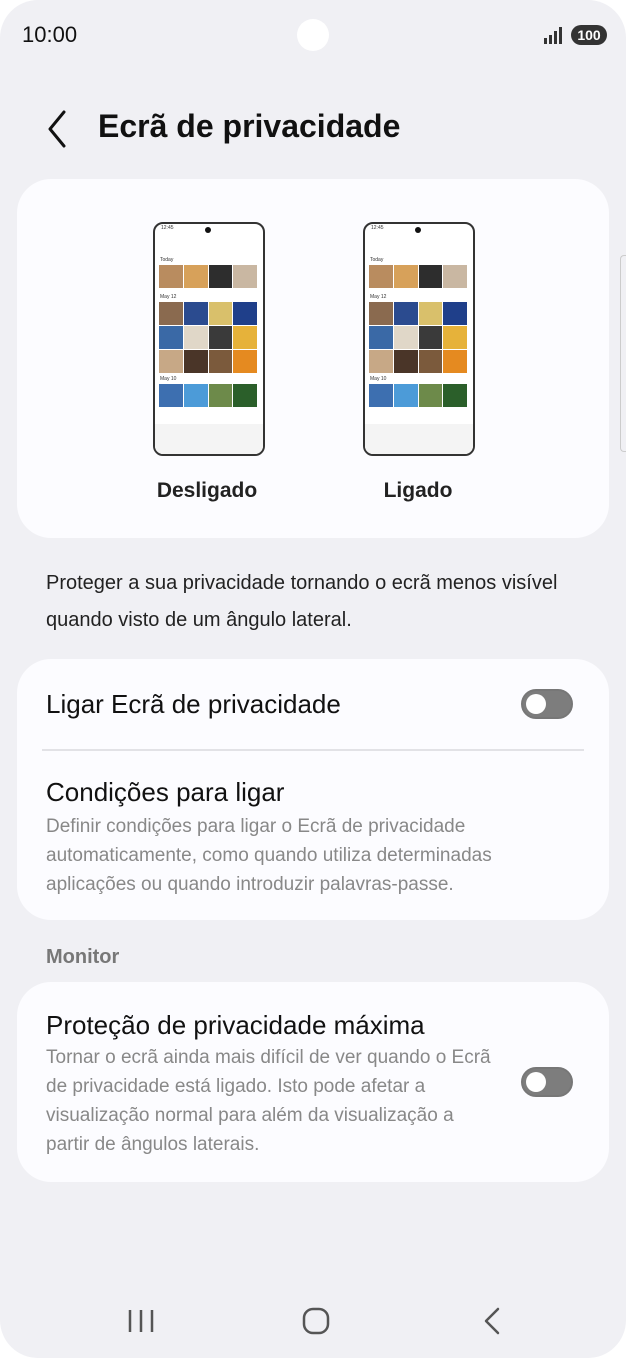 The image size is (626, 1358). Describe the element at coordinates (547, 1082) in the screenshot. I see `max-protection-toggle` at that location.